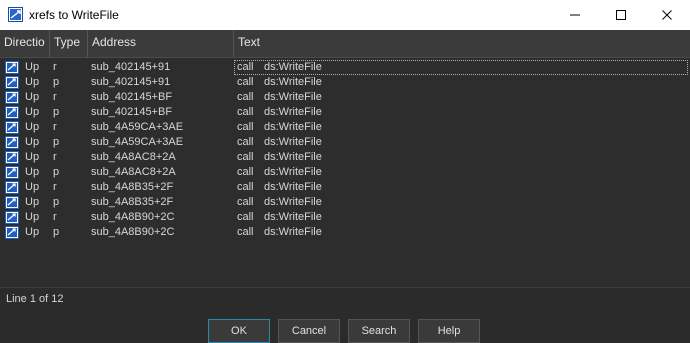 The width and height of the screenshot is (690, 343). I want to click on xref-row: Up r sub_4A8B35+2F call ds:WriteFile, so click(345, 187).